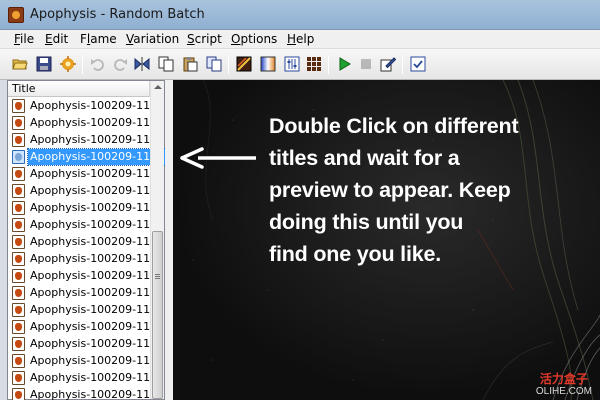  I want to click on watermark: 活力盒子 OLIHE.COM, so click(563, 385).